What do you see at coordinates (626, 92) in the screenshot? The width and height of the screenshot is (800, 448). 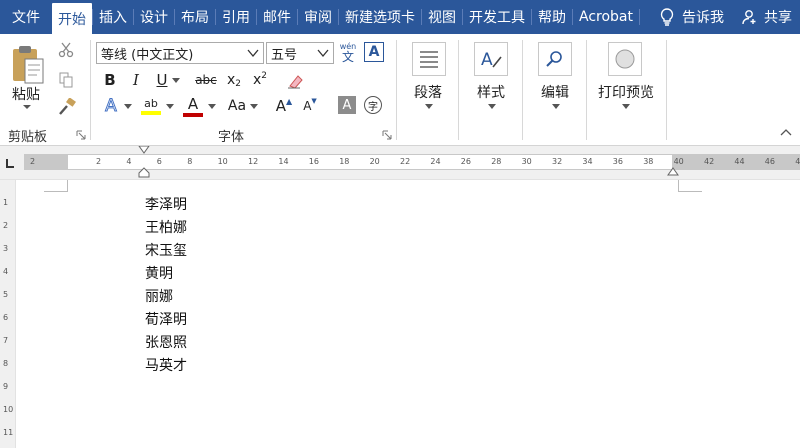 I see `print-preview-label: 打印预览` at bounding box center [626, 92].